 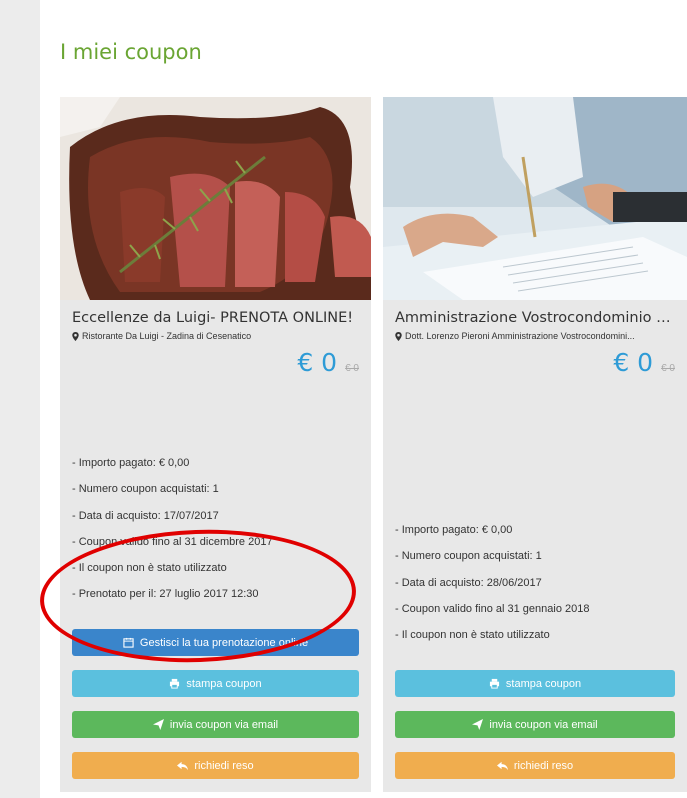 What do you see at coordinates (492, 608) in the screenshot?
I see `detail-valid-until: - Coupon valido fino al 31 gennaio 2018` at bounding box center [492, 608].